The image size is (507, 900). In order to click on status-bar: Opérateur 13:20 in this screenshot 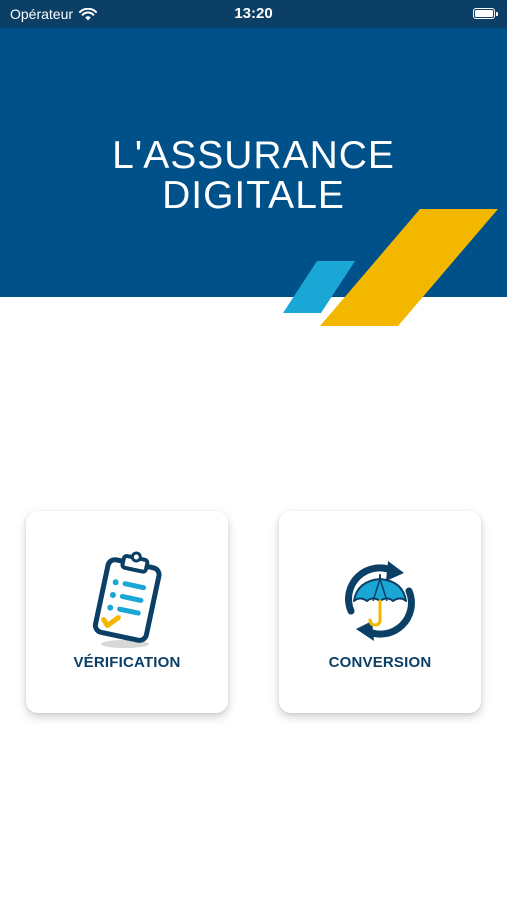, I will do `click(253, 14)`.